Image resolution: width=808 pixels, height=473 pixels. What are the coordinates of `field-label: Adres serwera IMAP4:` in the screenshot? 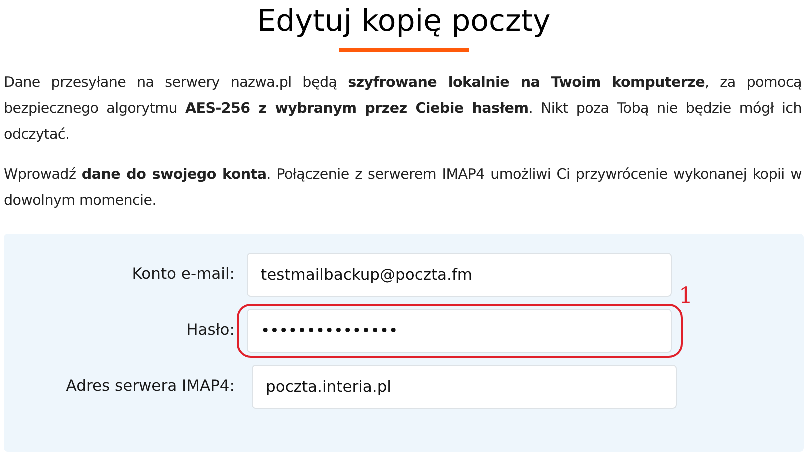 It's located at (150, 387).